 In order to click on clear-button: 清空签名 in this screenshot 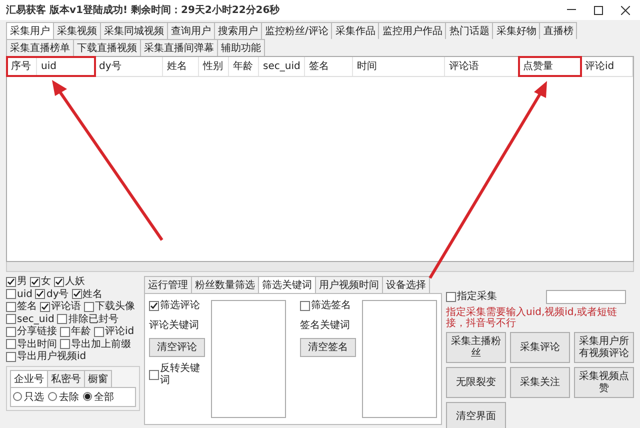, I will do `click(328, 347)`.